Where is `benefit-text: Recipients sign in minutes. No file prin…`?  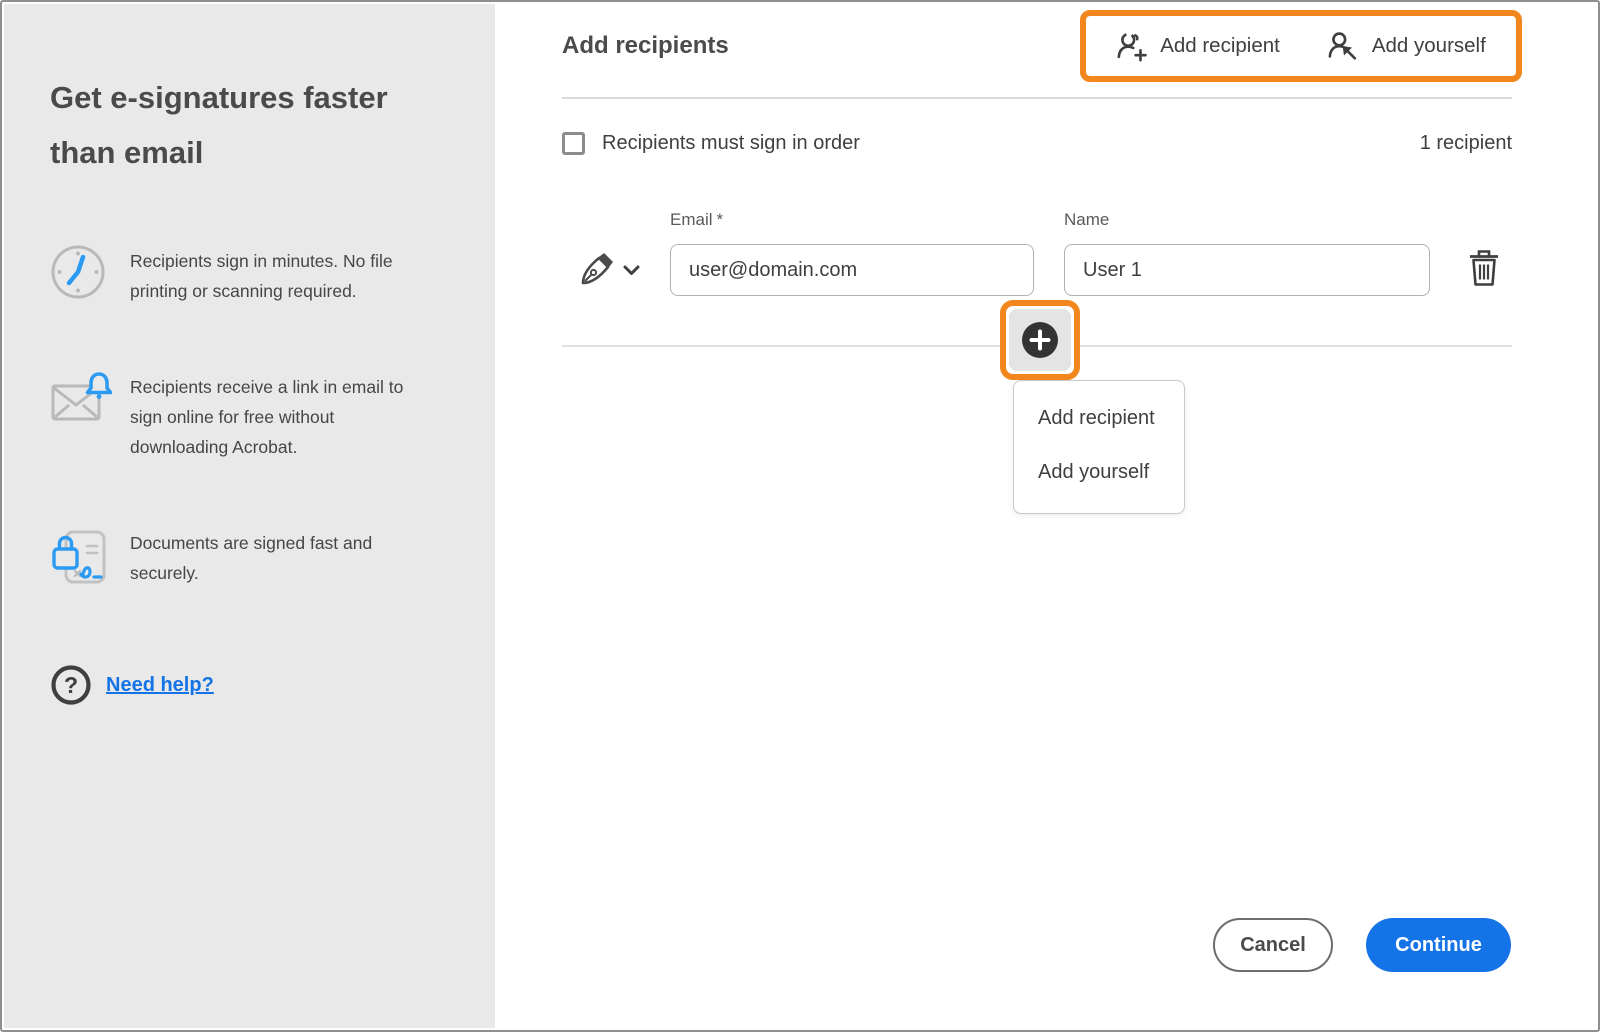
benefit-text: Recipients sign in minutes. No file prin… is located at coordinates (261, 276).